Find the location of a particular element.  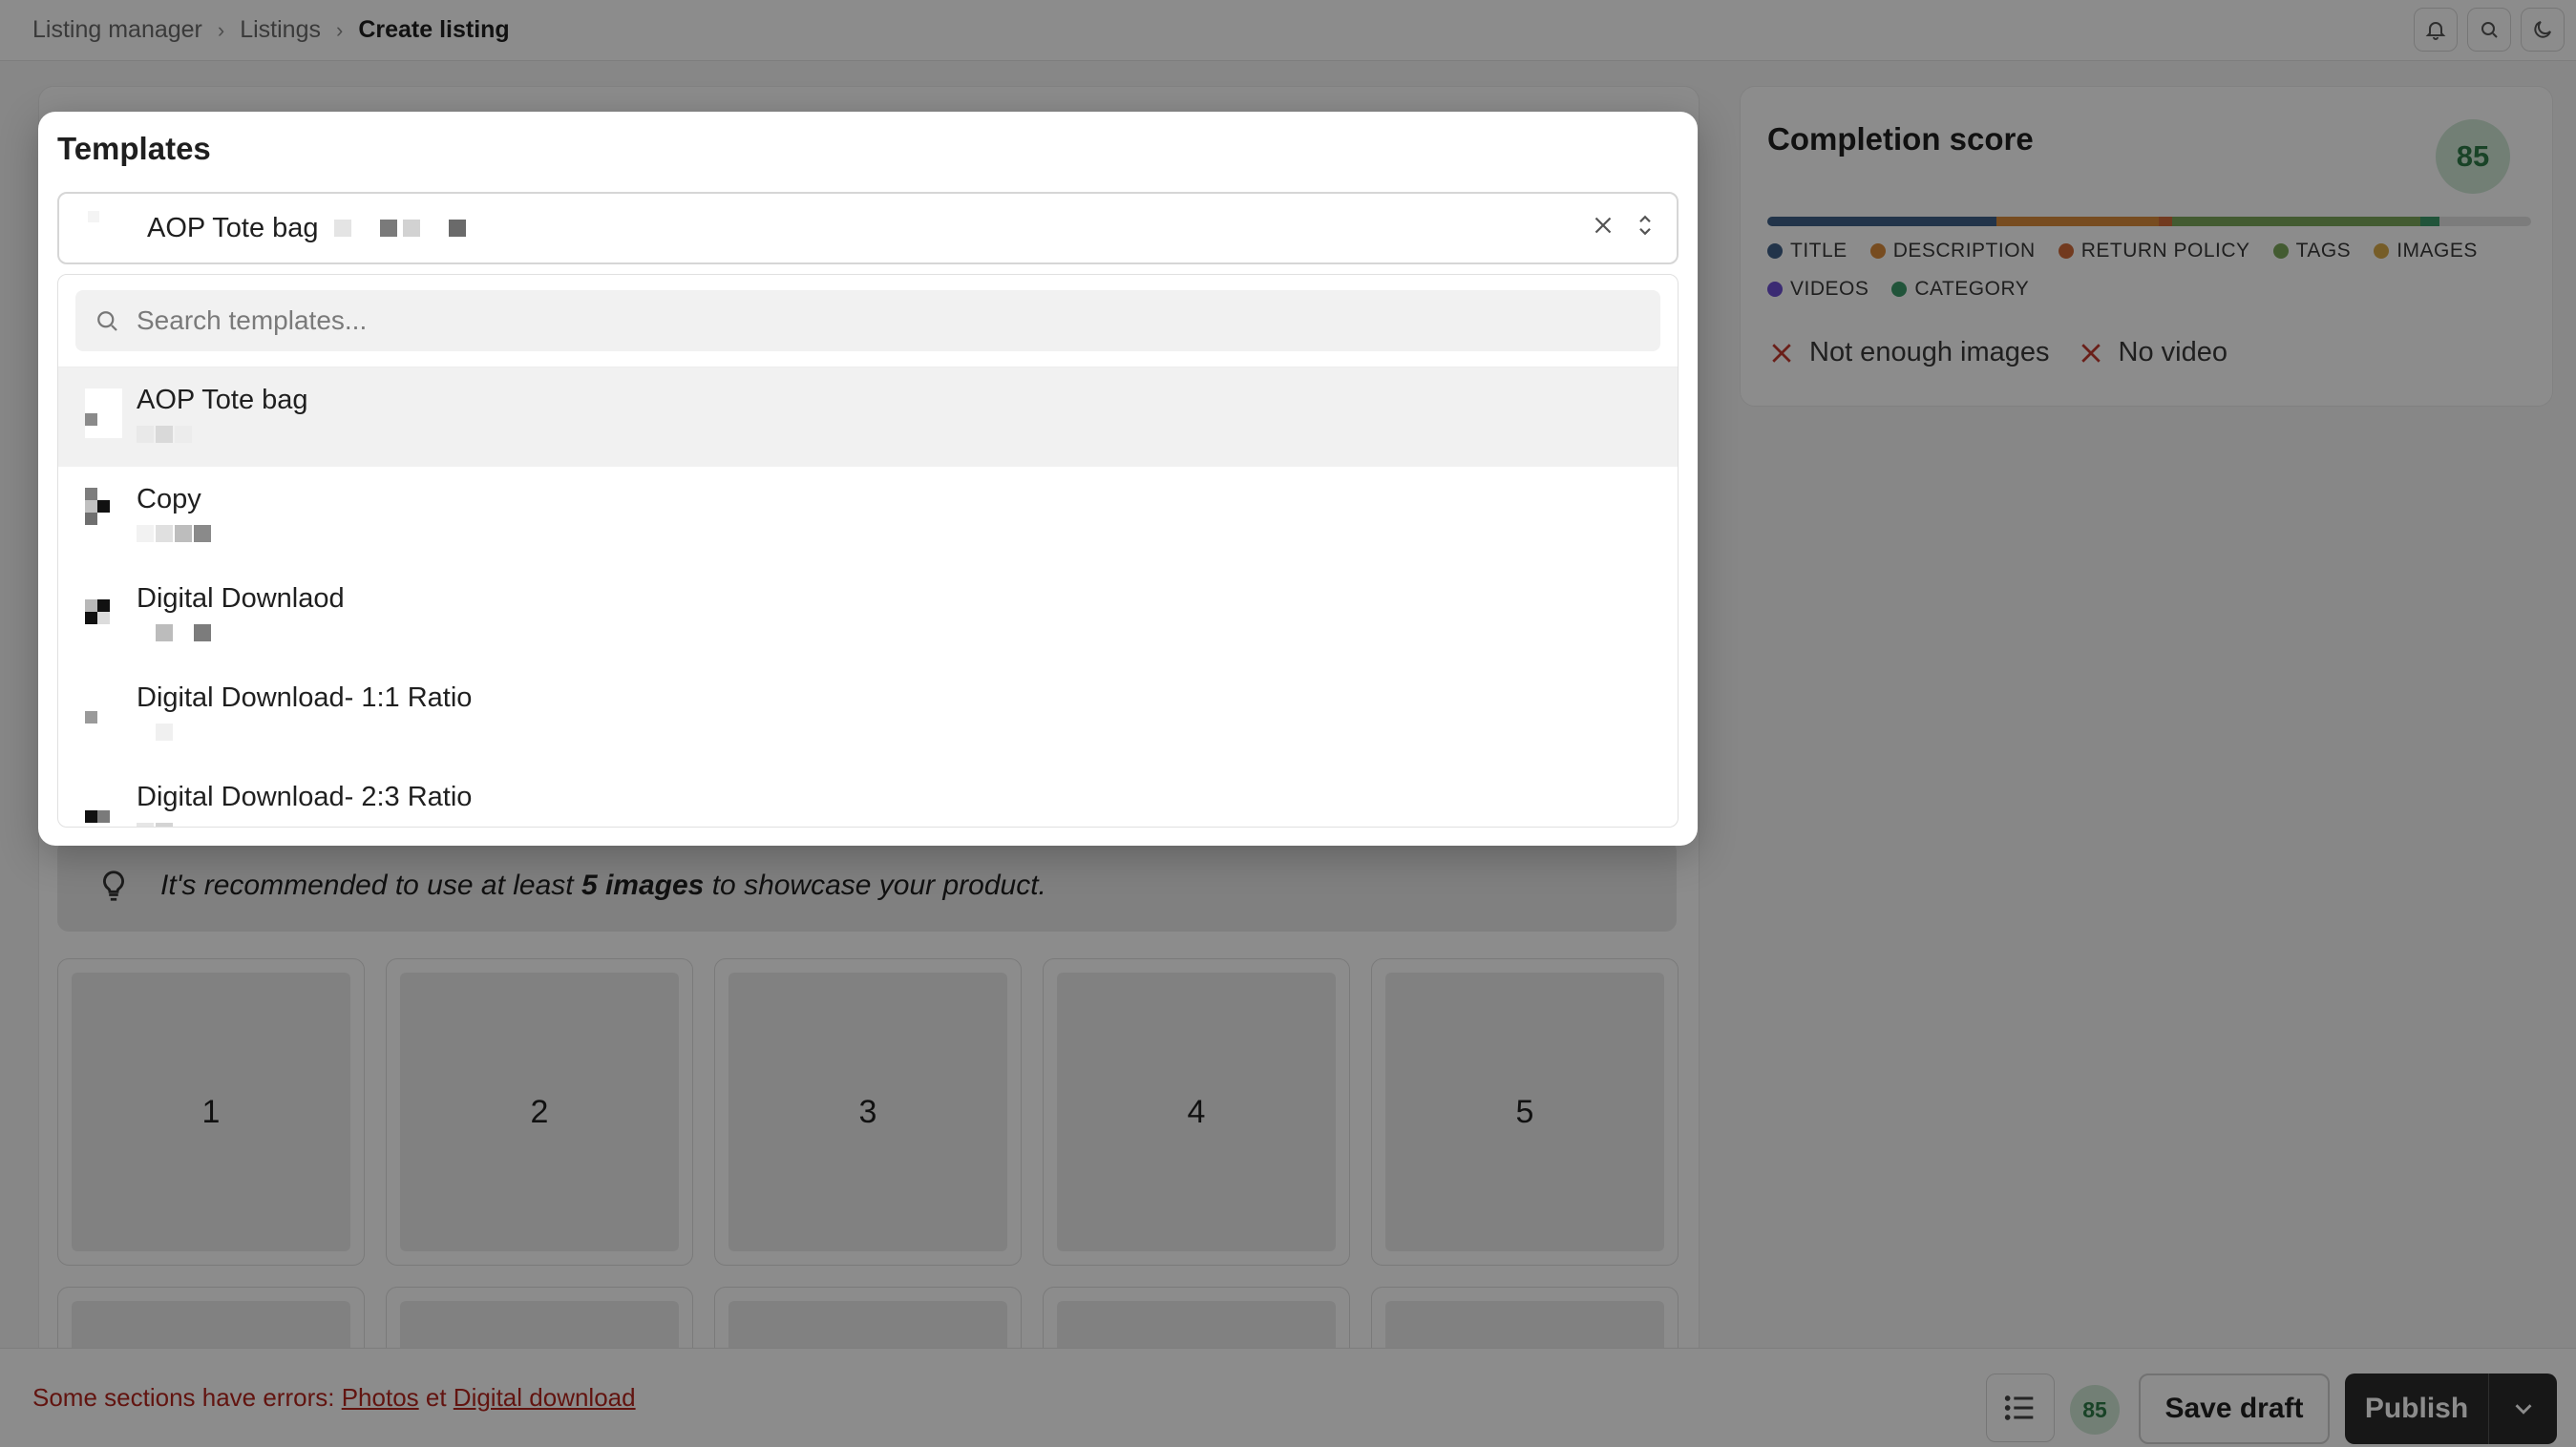

template-search is located at coordinates (867, 321).